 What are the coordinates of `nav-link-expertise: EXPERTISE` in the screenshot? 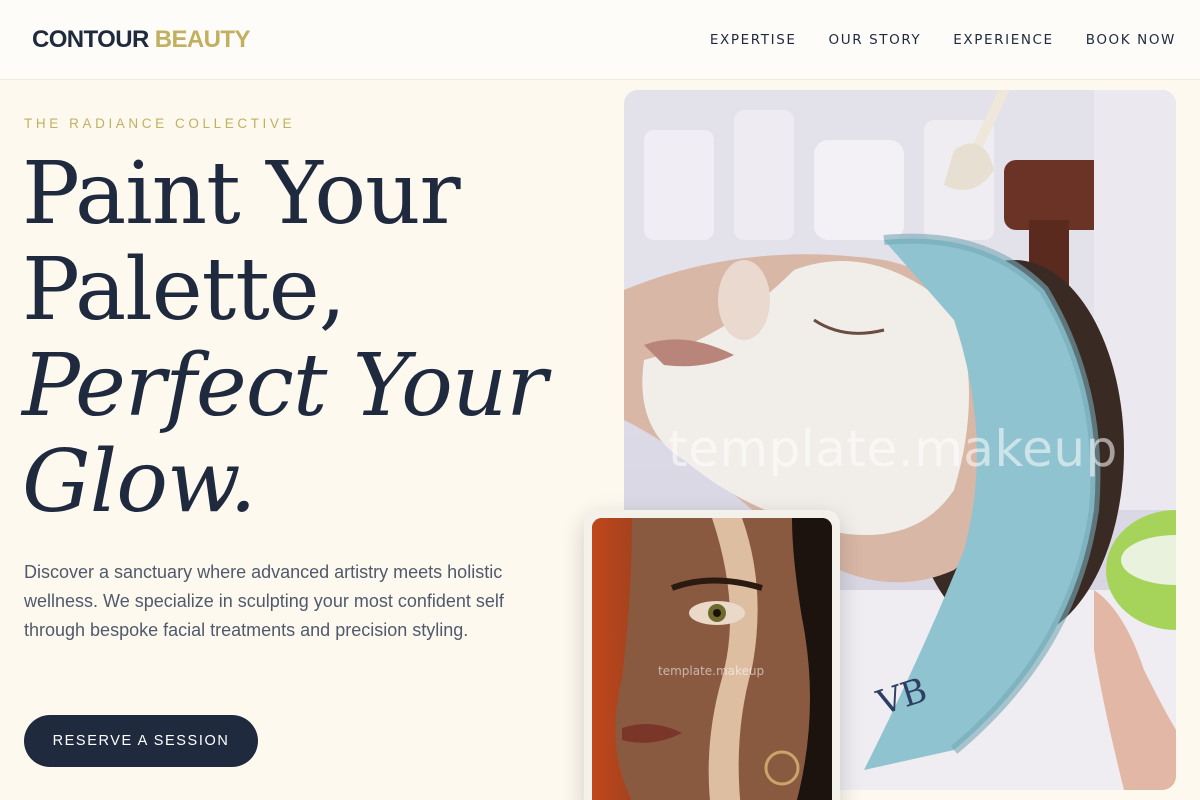 It's located at (753, 40).